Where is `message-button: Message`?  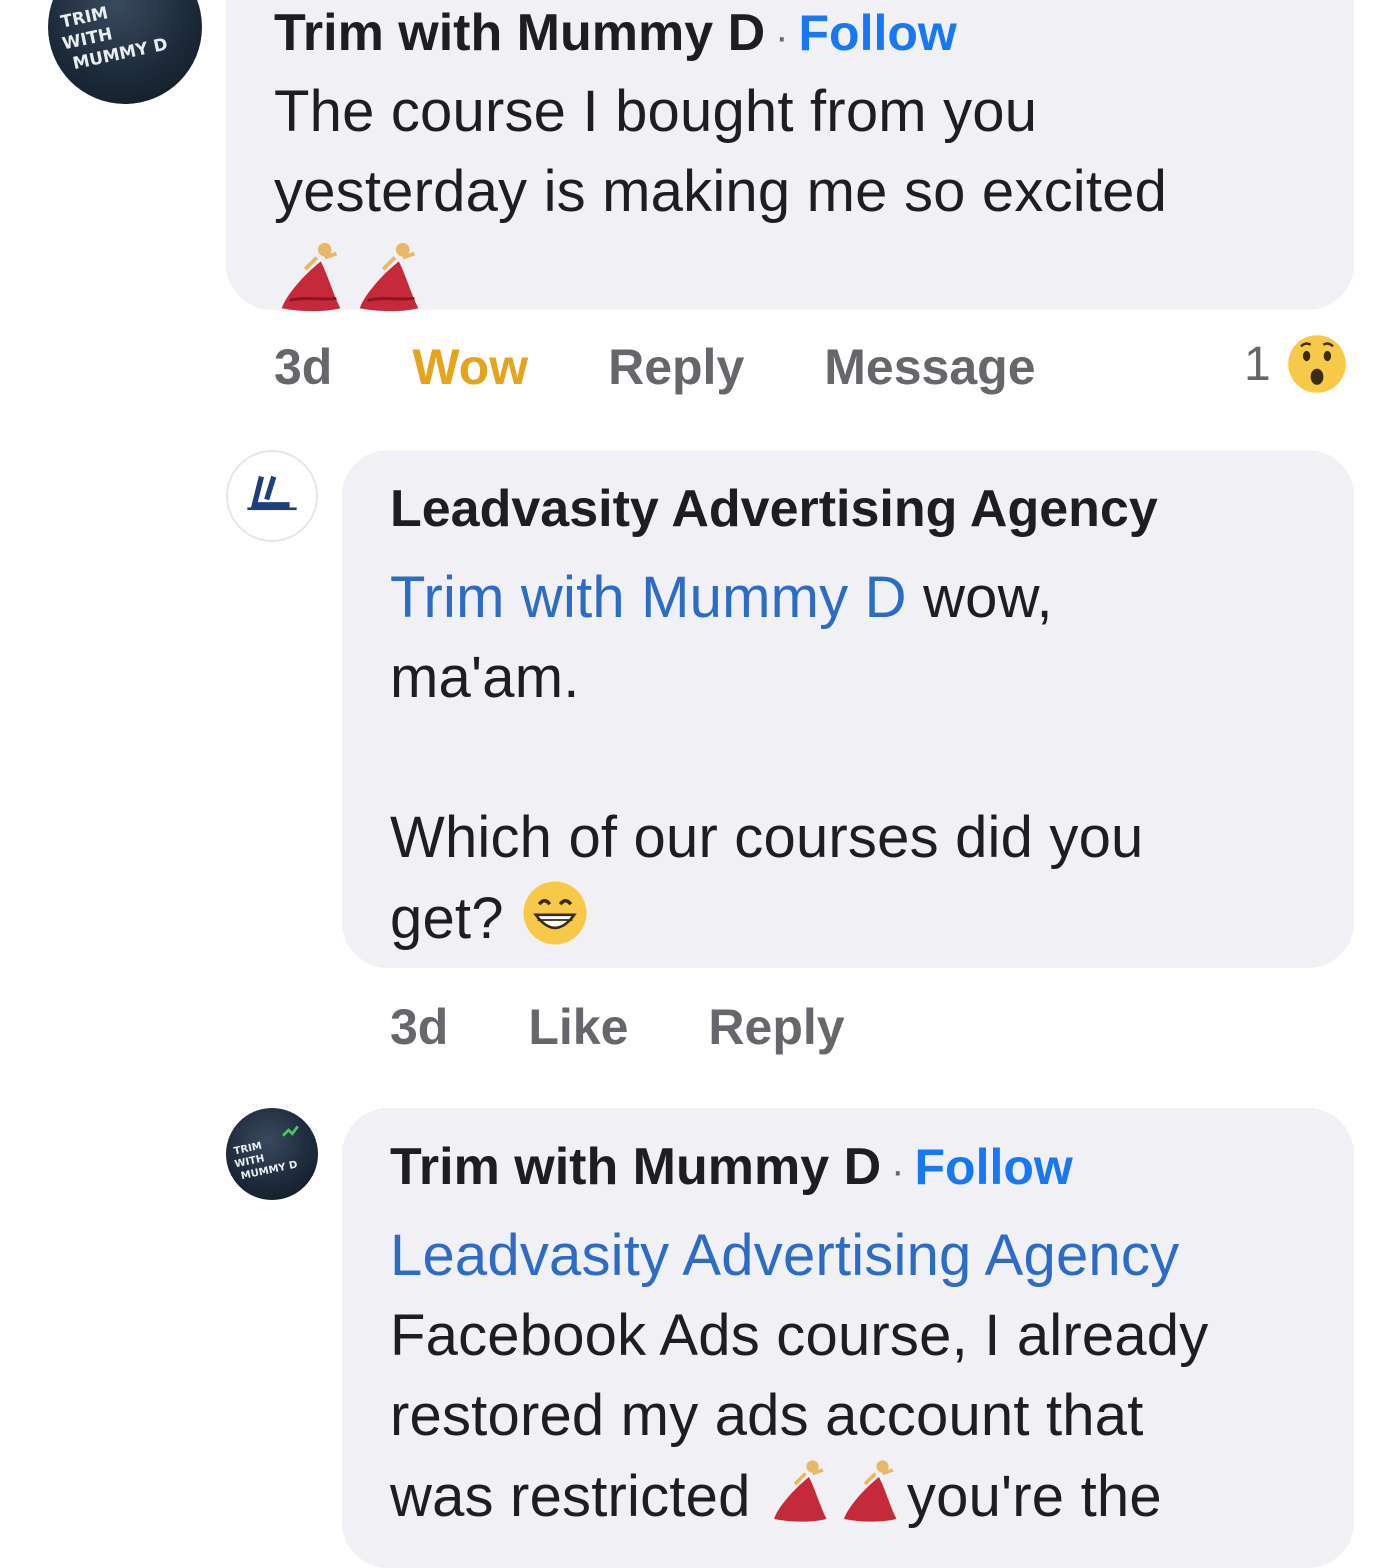 message-button: Message is located at coordinates (929, 367).